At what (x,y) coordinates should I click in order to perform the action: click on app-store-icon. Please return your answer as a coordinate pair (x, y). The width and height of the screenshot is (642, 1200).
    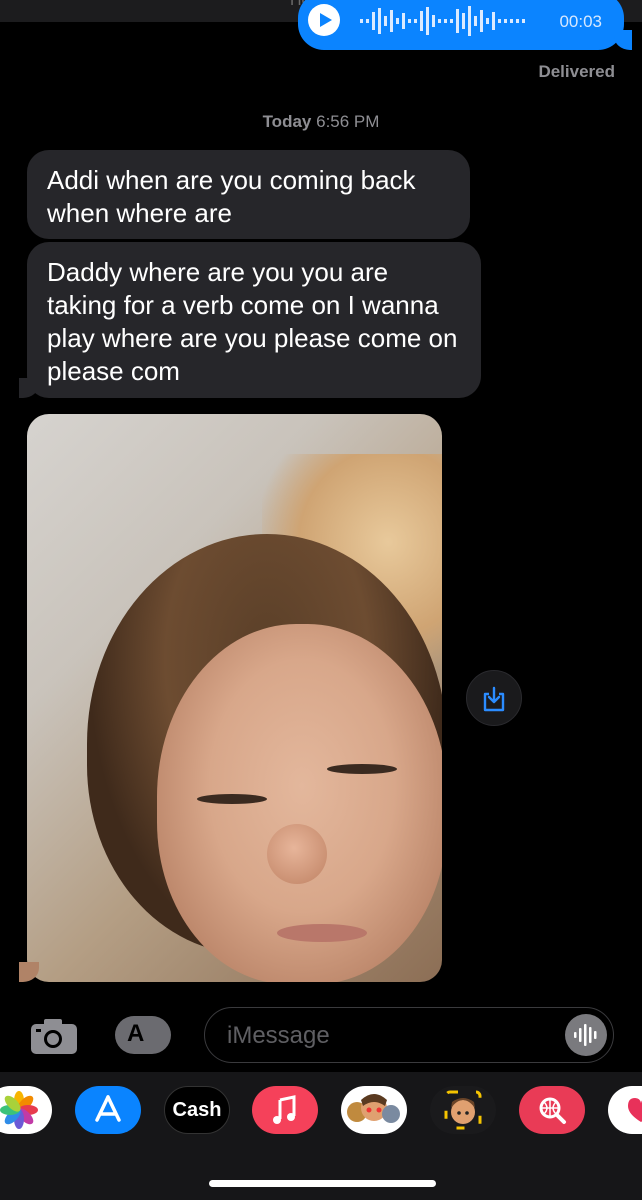
    Looking at the image, I should click on (108, 1110).